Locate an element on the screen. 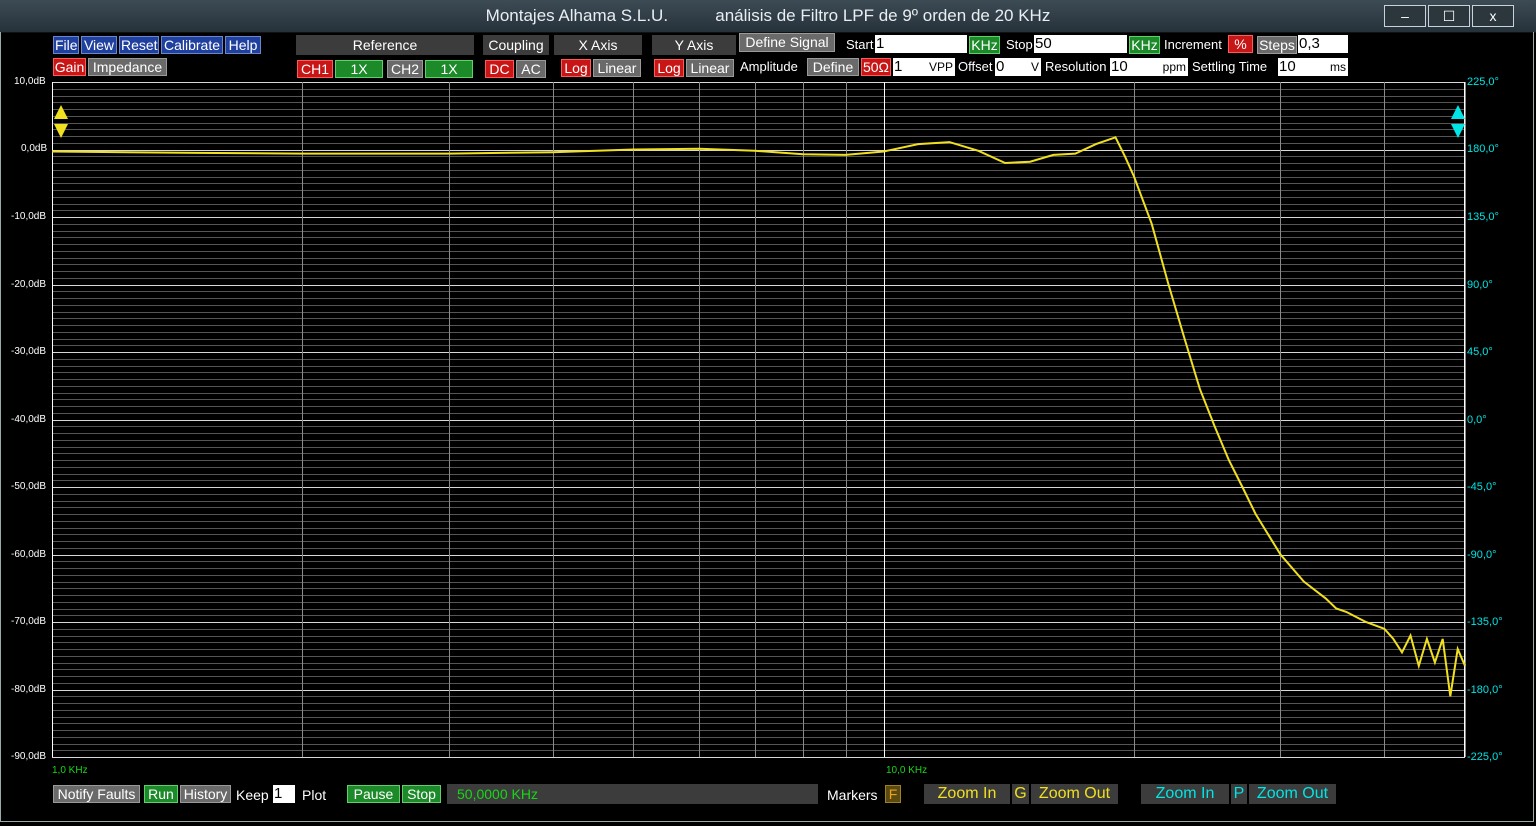 Image resolution: width=1536 pixels, height=826 pixels. settling-time-label: Settling Time is located at coordinates (1230, 66).